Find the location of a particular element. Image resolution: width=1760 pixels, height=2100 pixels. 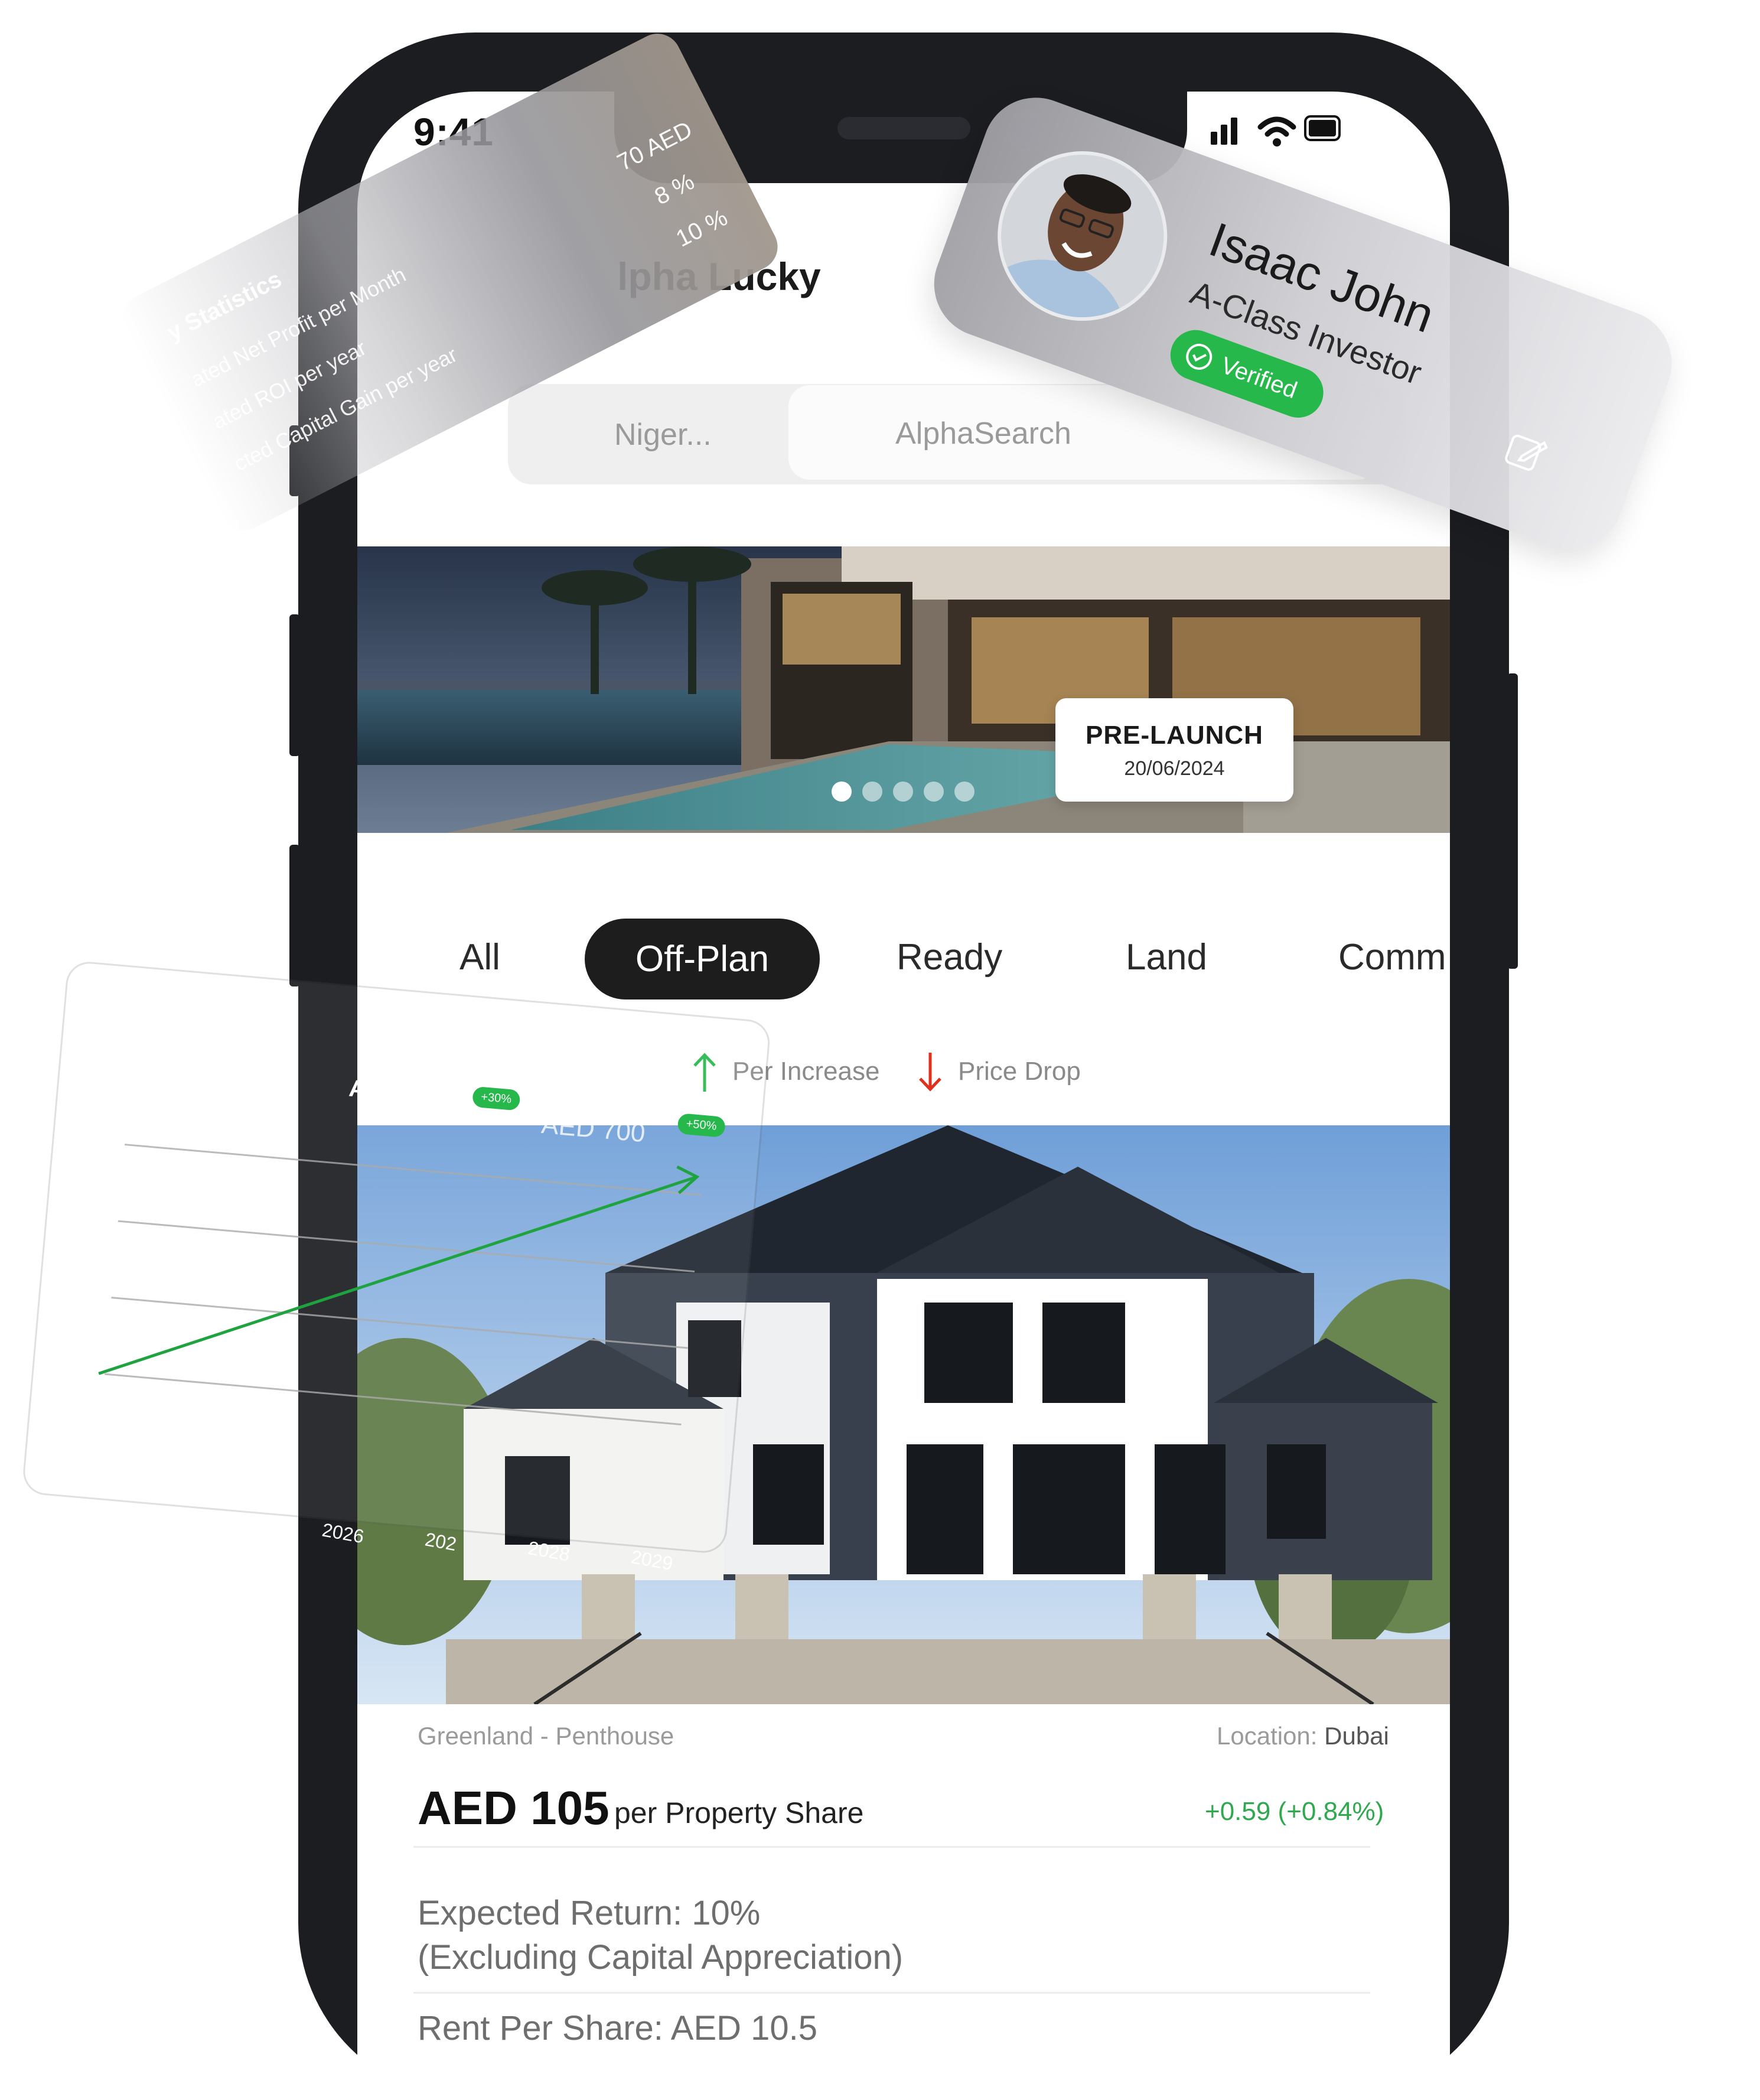

avatar is located at coordinates (1082, 236).